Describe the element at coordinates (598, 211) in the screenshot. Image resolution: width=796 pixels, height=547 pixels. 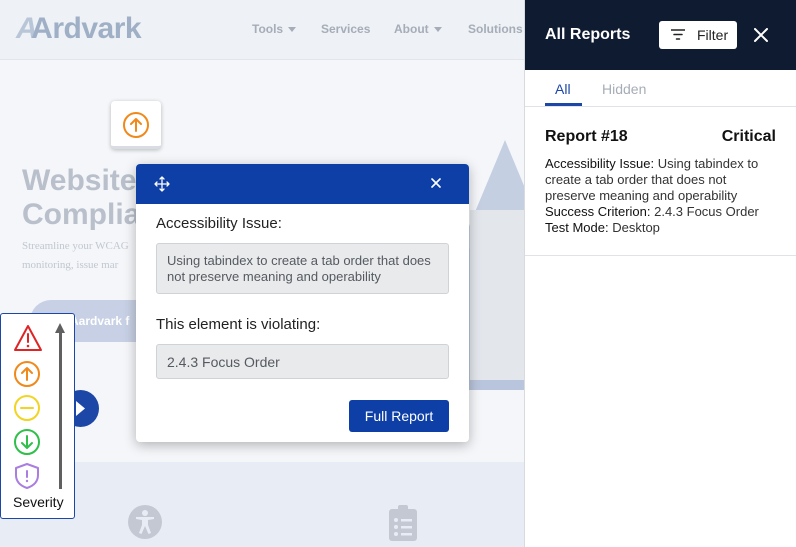
I see `report-criterion-label: Success Criterion:` at that location.